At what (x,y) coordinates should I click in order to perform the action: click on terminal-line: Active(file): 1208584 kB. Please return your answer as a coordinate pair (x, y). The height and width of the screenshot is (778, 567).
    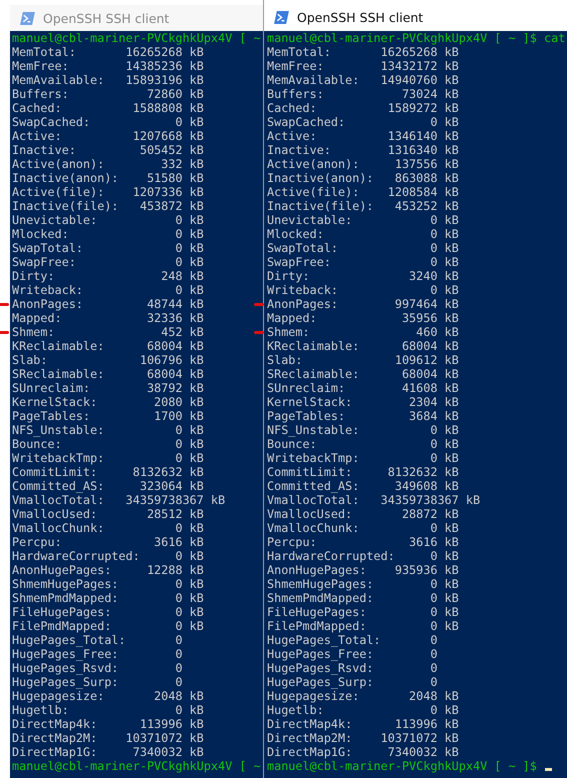
    Looking at the image, I should click on (363, 192).